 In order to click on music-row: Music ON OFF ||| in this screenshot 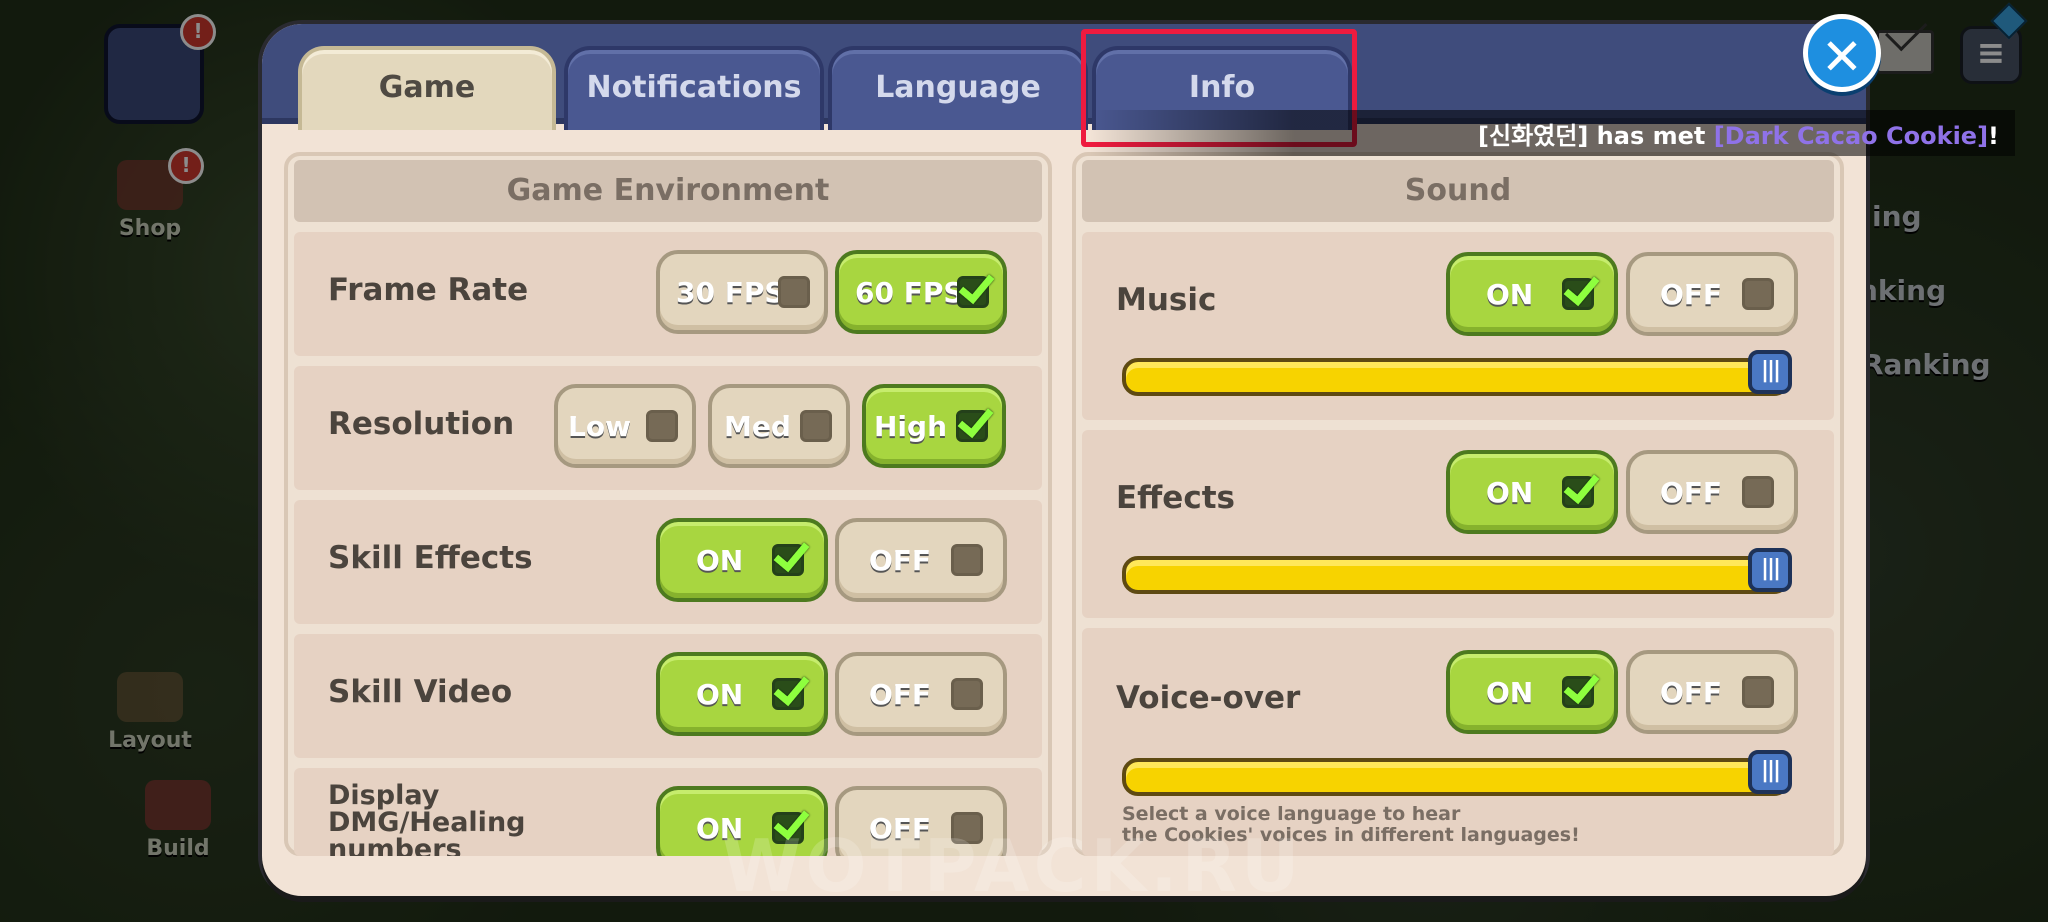, I will do `click(1458, 326)`.